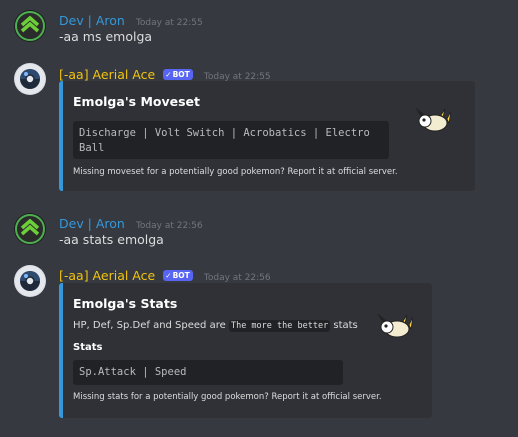 This screenshot has width=518, height=437. I want to click on message-header: [-aa] Aerial Ace ✓BOT Today at 22:56, so click(165, 274).